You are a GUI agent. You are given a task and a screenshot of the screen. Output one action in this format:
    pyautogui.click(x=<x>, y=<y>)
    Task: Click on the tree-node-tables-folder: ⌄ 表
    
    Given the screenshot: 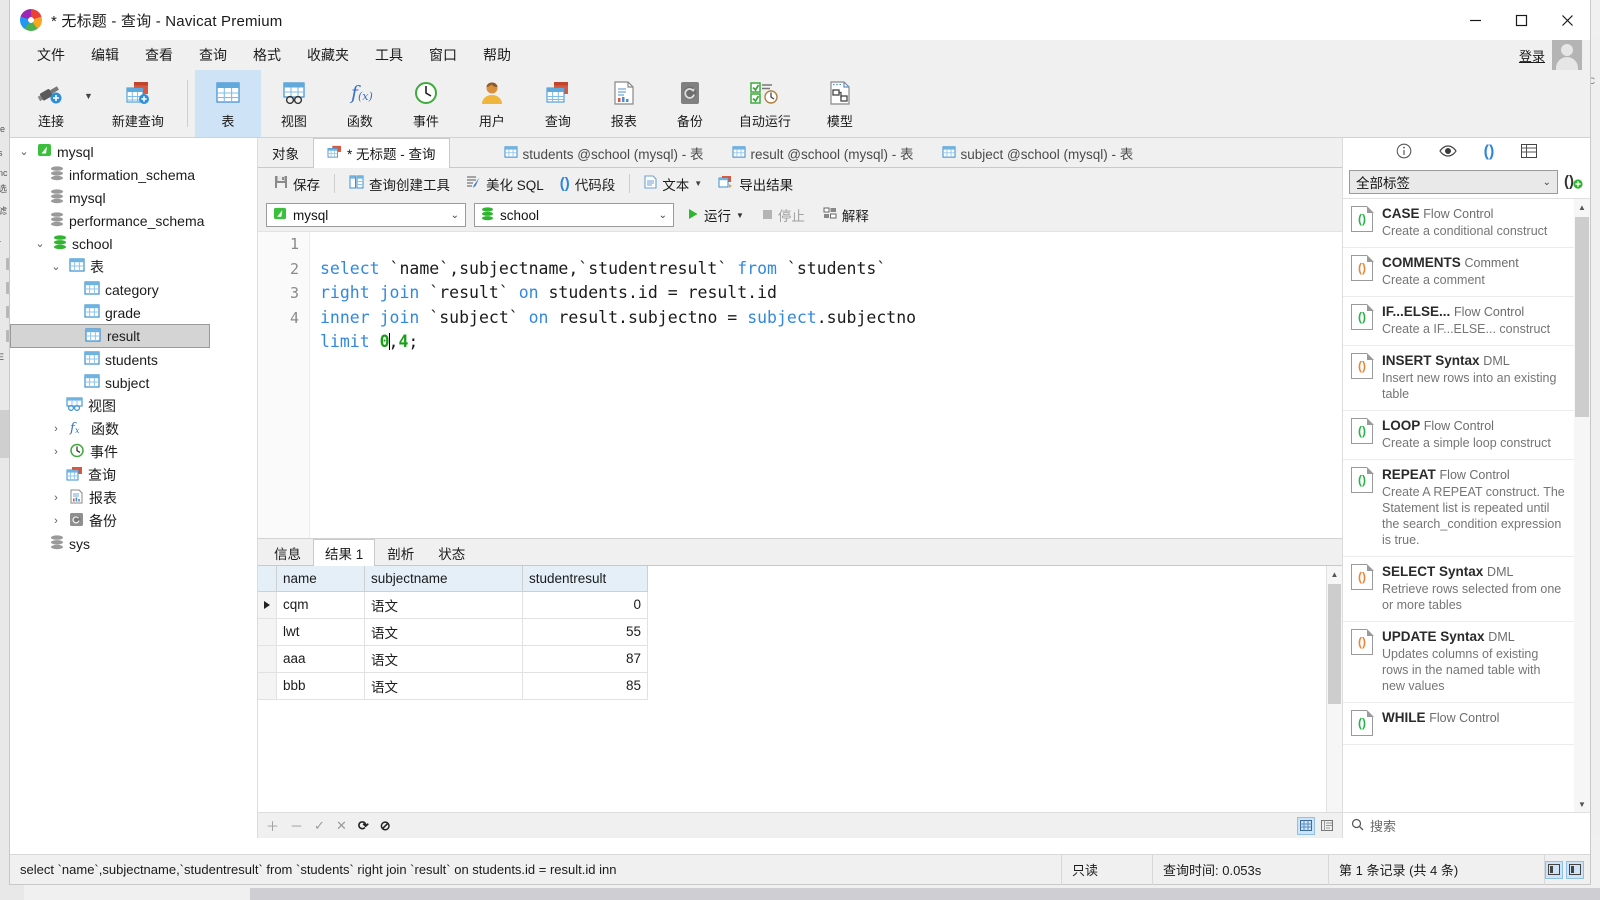 What is the action you would take?
    pyautogui.click(x=133, y=266)
    